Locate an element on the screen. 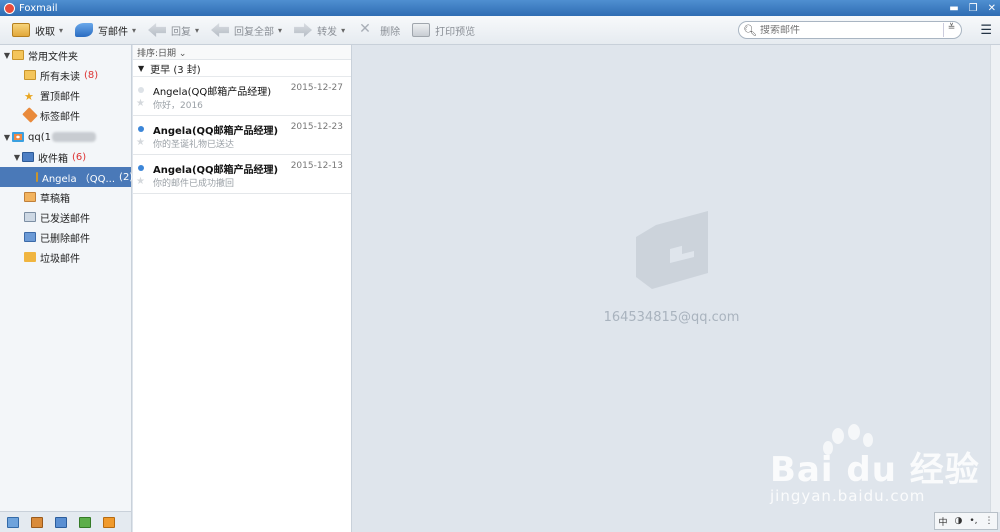 This screenshot has width=1000, height=532. watermark-site: jingyan.baidu.com is located at coordinates (848, 496).